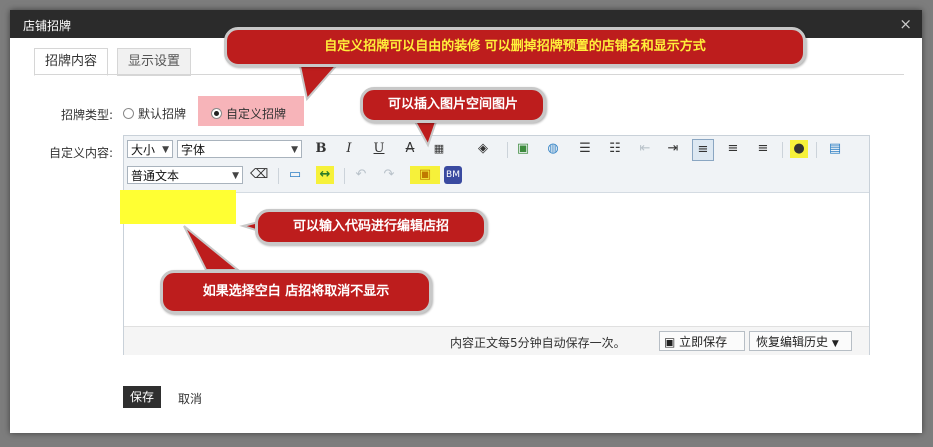 The image size is (933, 447). Describe the element at coordinates (371, 227) in the screenshot. I see `callout-code-input: 可以输入代码进行编辑店招` at that location.